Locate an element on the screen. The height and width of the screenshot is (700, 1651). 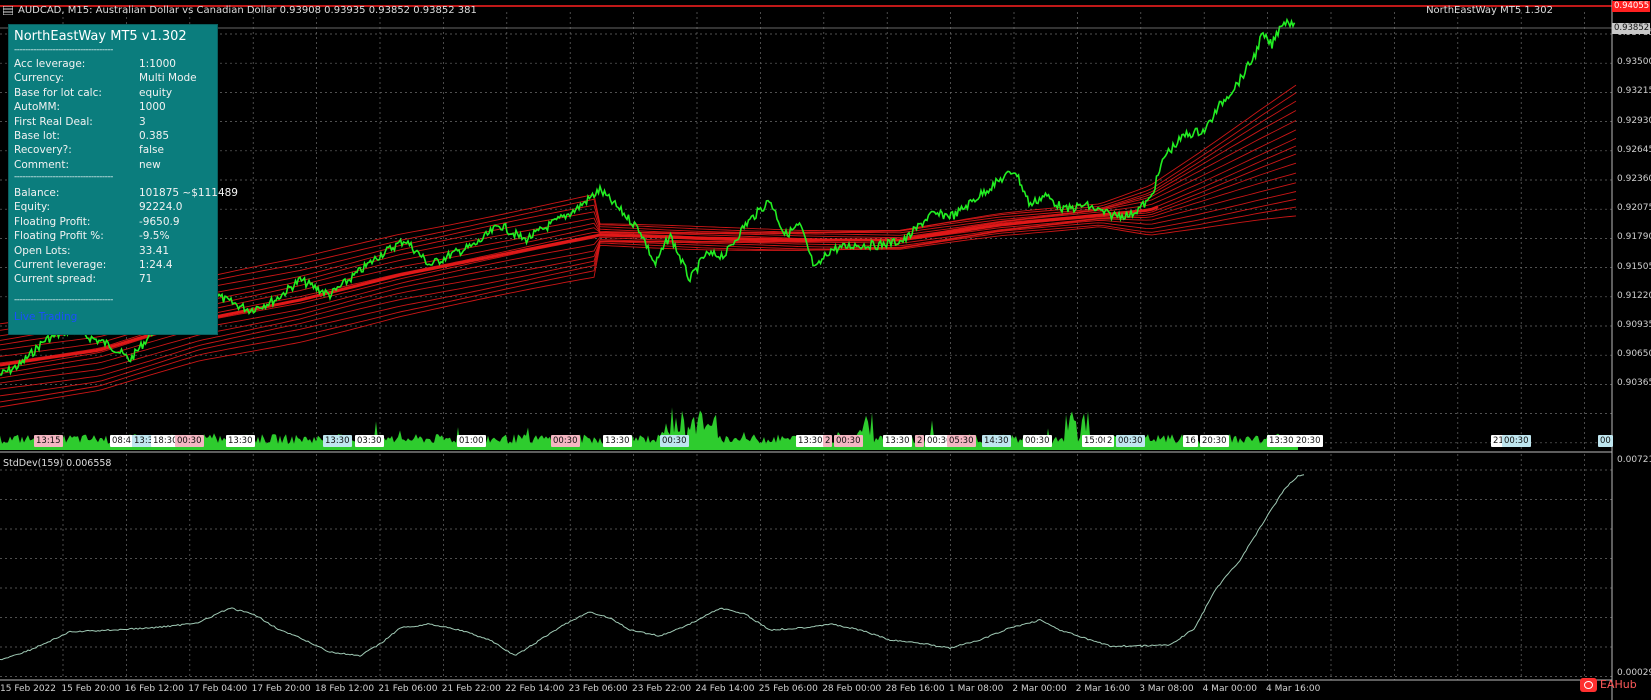
panel-row-value: 92224.0 is located at coordinates (161, 207).